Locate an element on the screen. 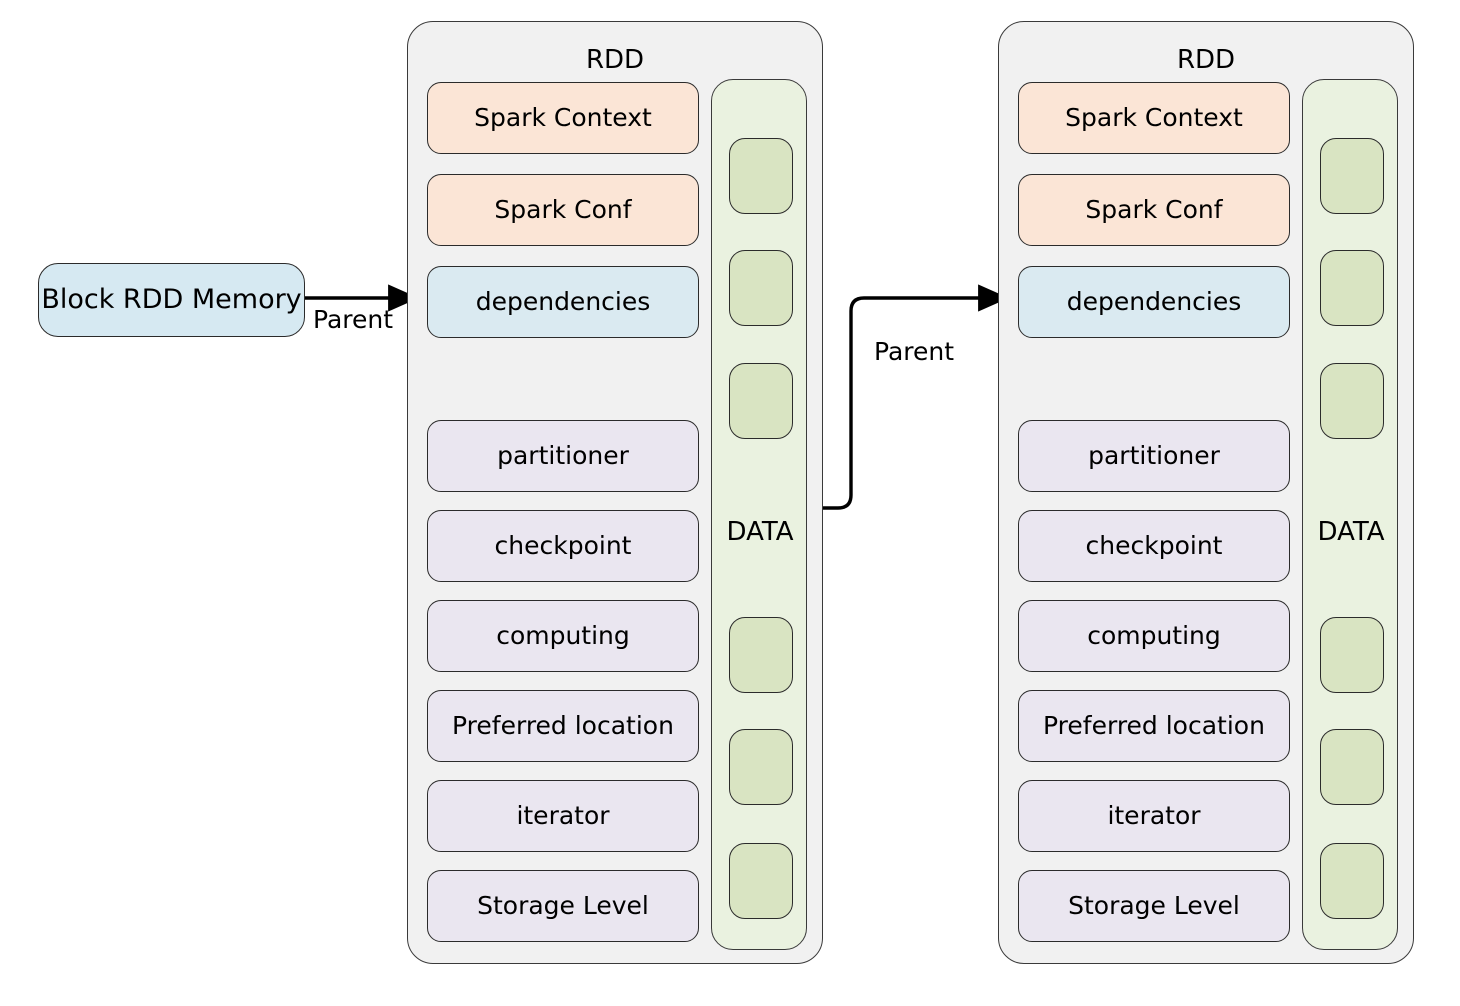 This screenshot has height=1006, width=1460. edge-label-parent-2: Parent is located at coordinates (914, 351).